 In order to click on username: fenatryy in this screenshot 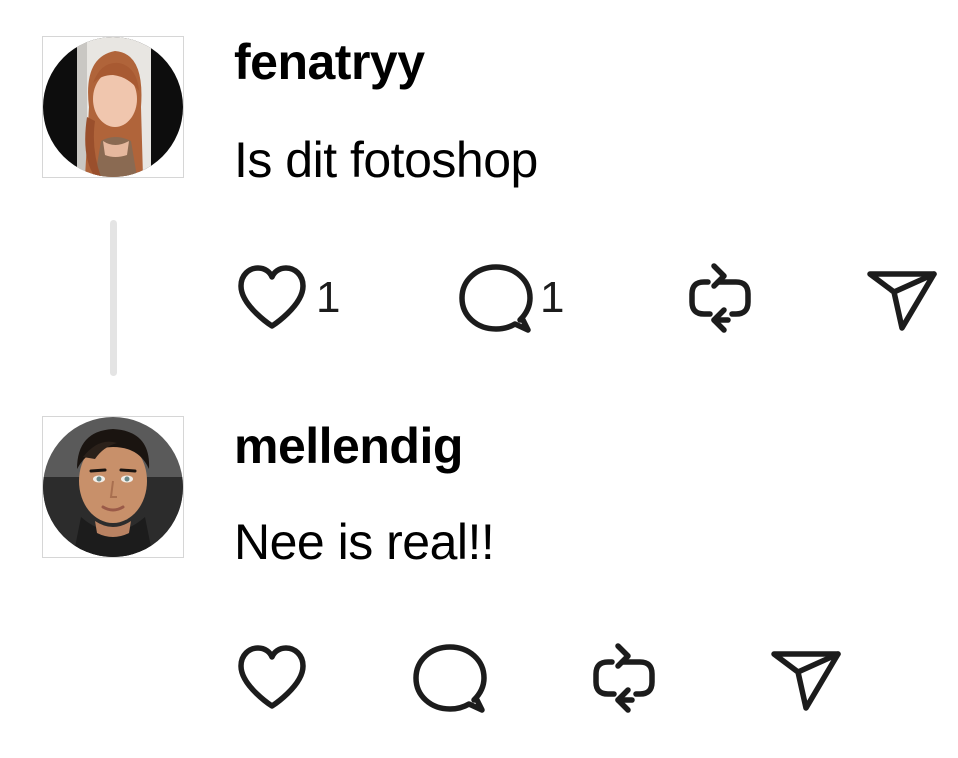, I will do `click(329, 62)`.